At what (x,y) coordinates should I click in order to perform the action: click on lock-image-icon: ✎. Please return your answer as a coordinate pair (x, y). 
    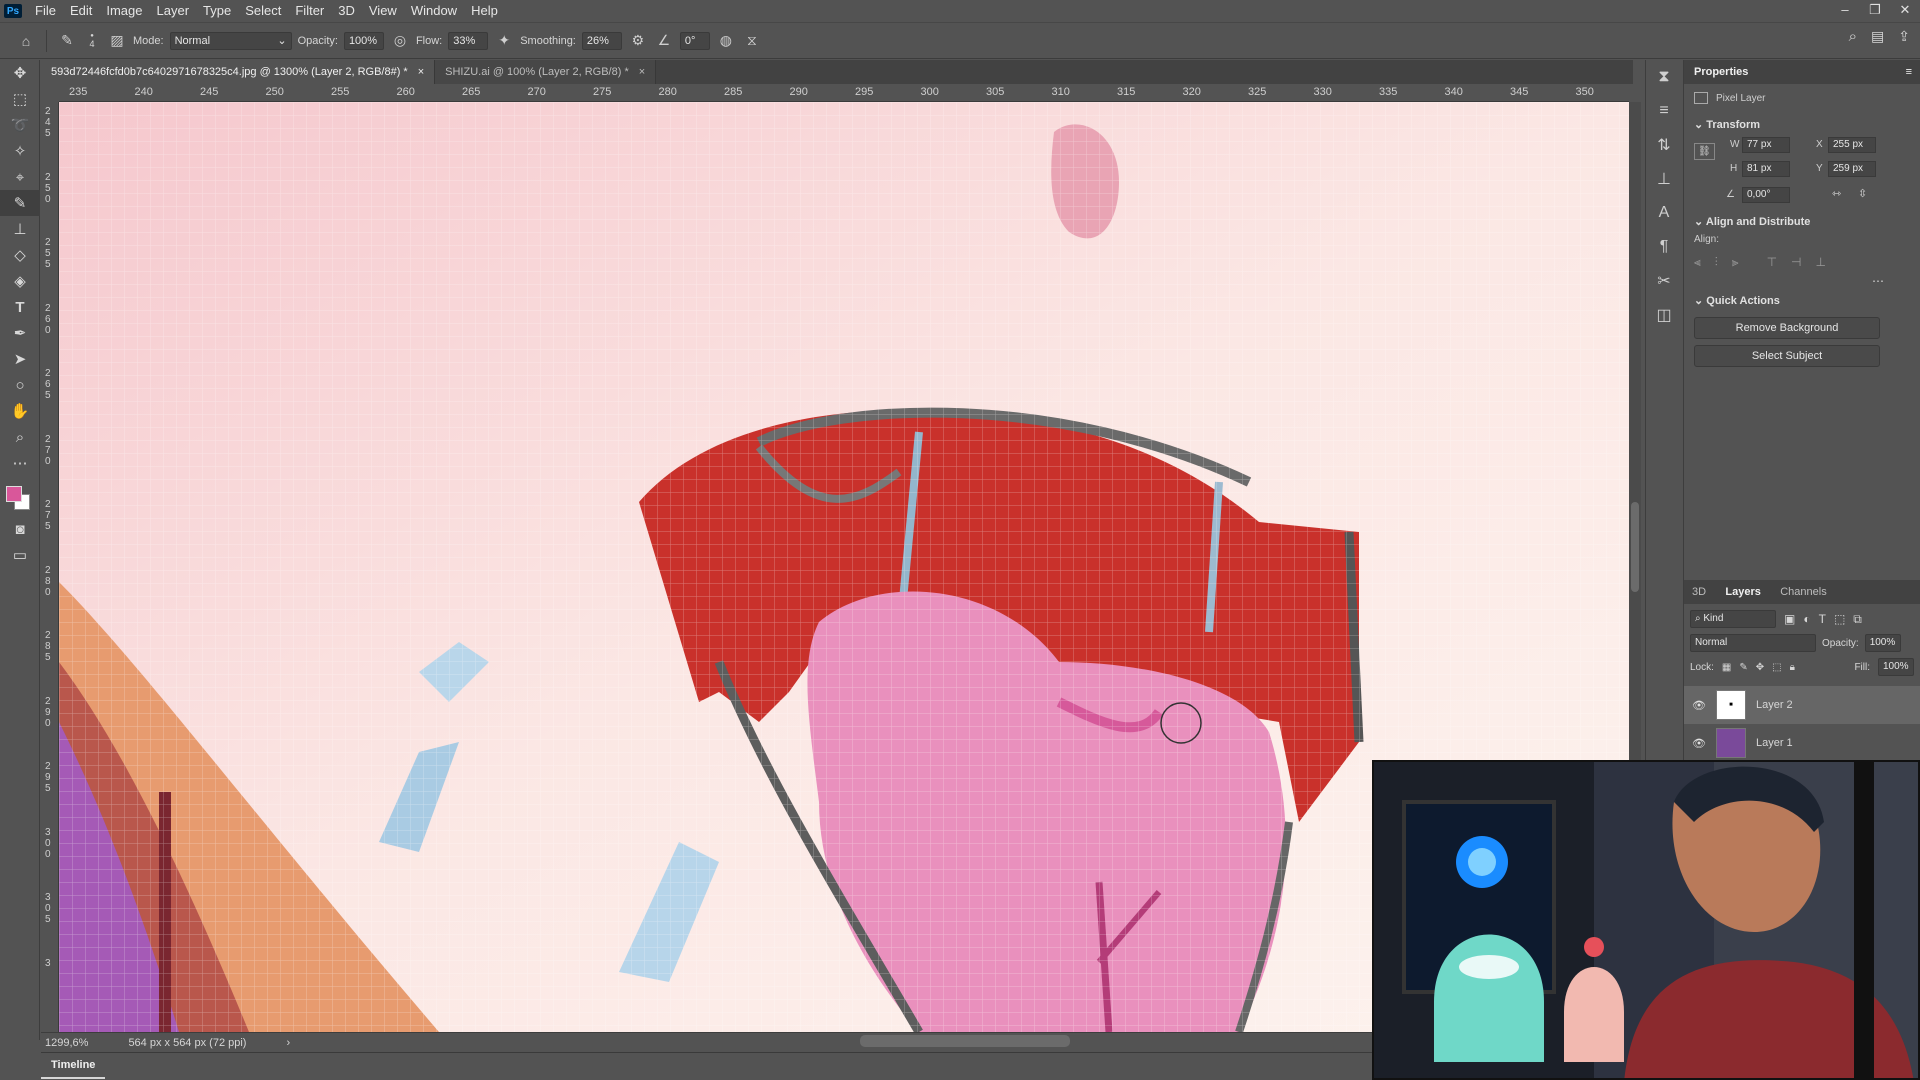
    Looking at the image, I should click on (1743, 667).